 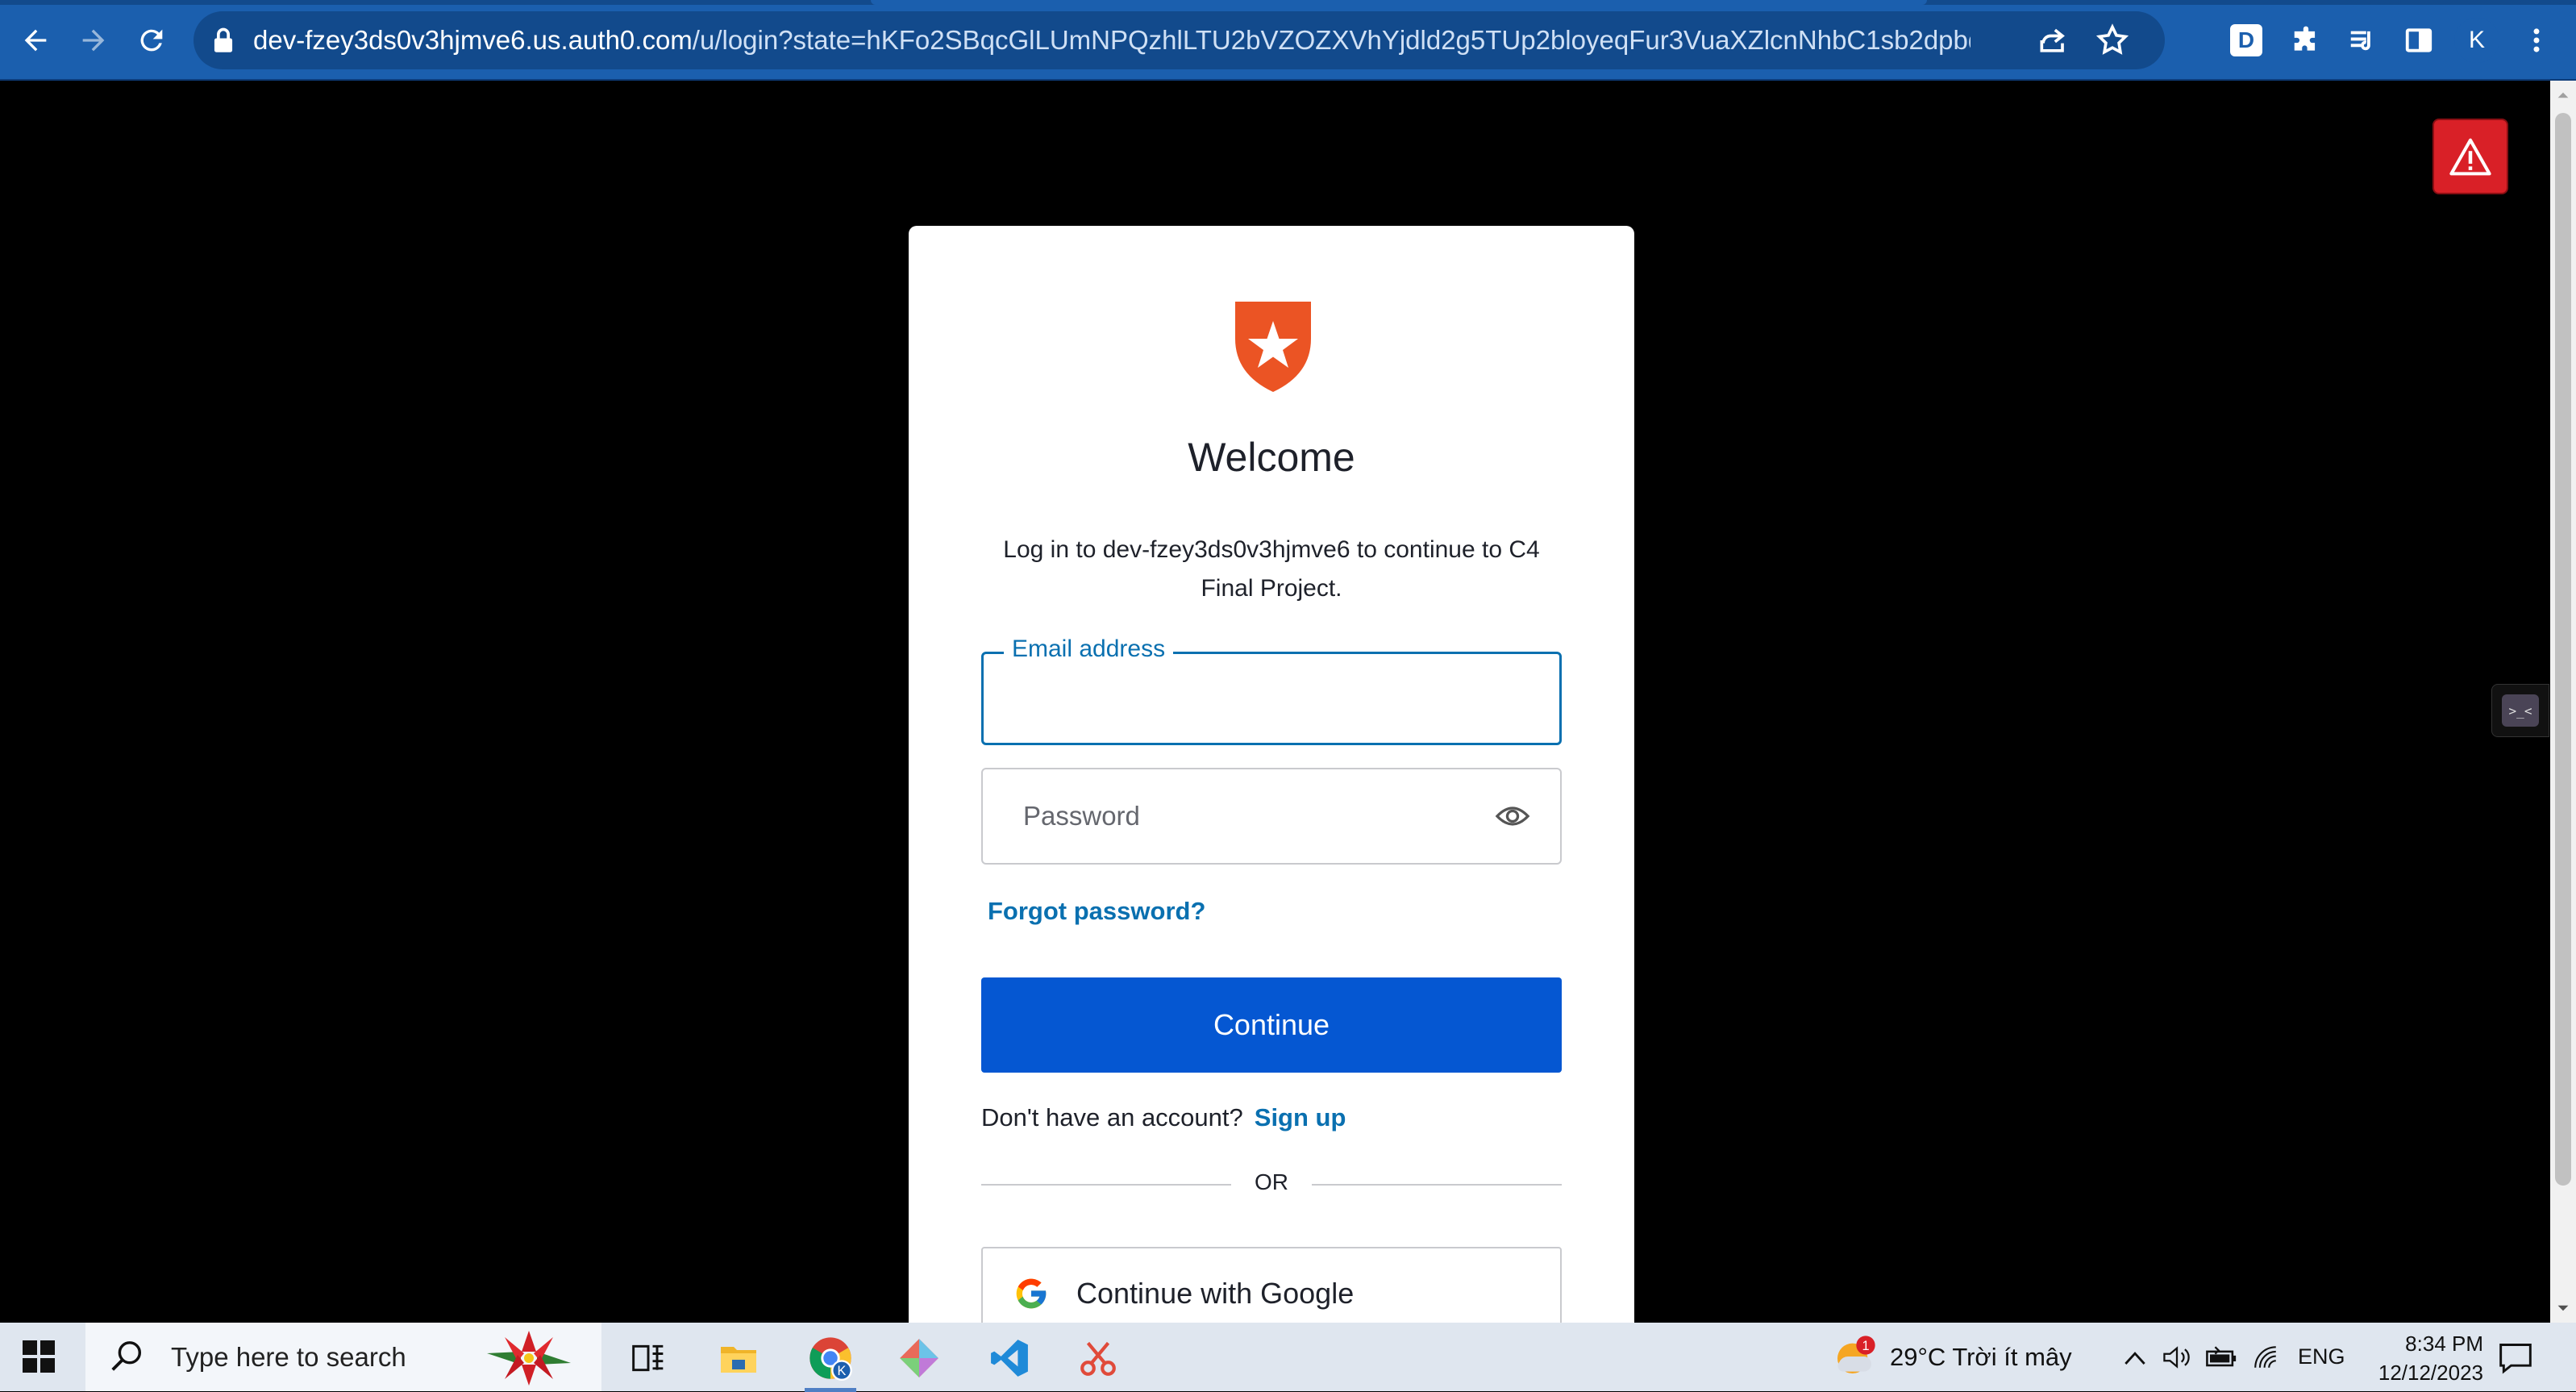 I want to click on battery-icon, so click(x=2222, y=1357).